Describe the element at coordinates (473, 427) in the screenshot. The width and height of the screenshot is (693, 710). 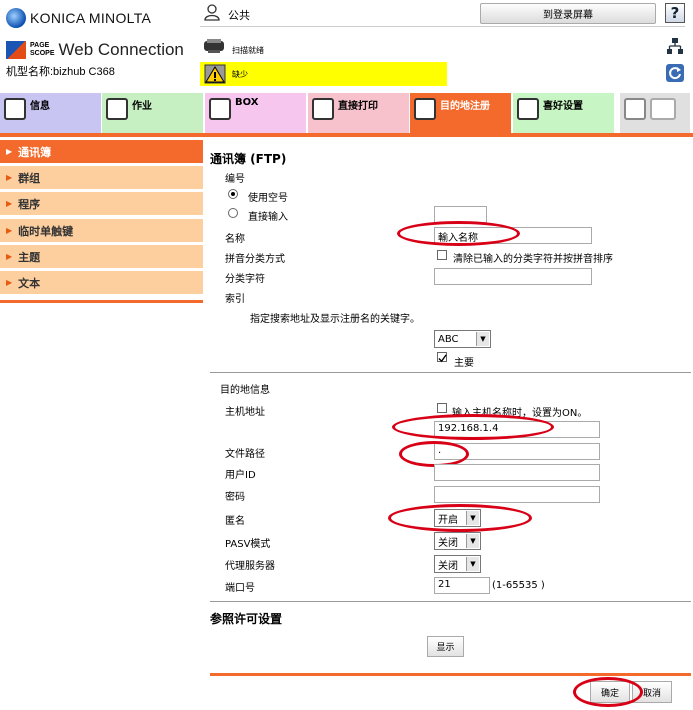
I see `highlight-circle-host` at that location.